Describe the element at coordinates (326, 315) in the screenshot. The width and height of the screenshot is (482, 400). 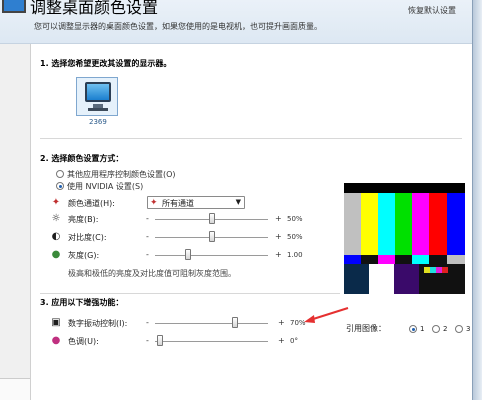
I see `annotation-arrow` at that location.